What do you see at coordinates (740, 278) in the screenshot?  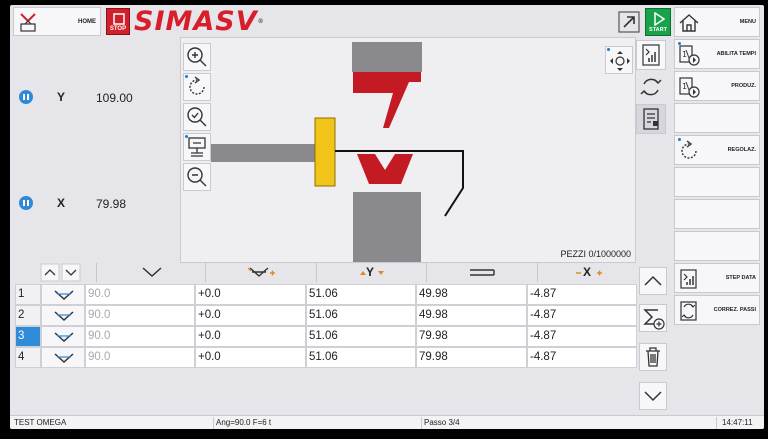 I see `sidebar-item-label: STEP DATA` at bounding box center [740, 278].